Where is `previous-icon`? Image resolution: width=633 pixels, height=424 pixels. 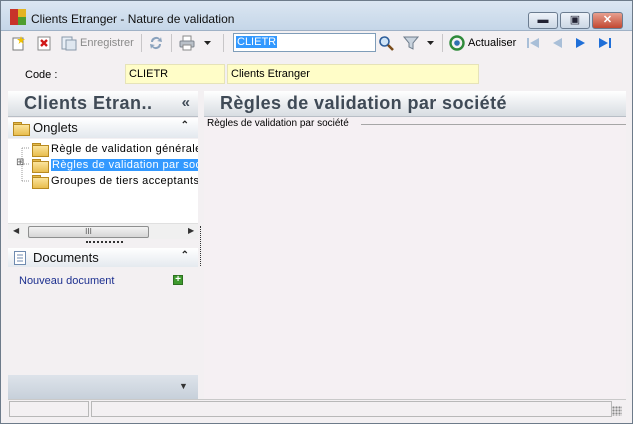
previous-icon is located at coordinates (557, 43).